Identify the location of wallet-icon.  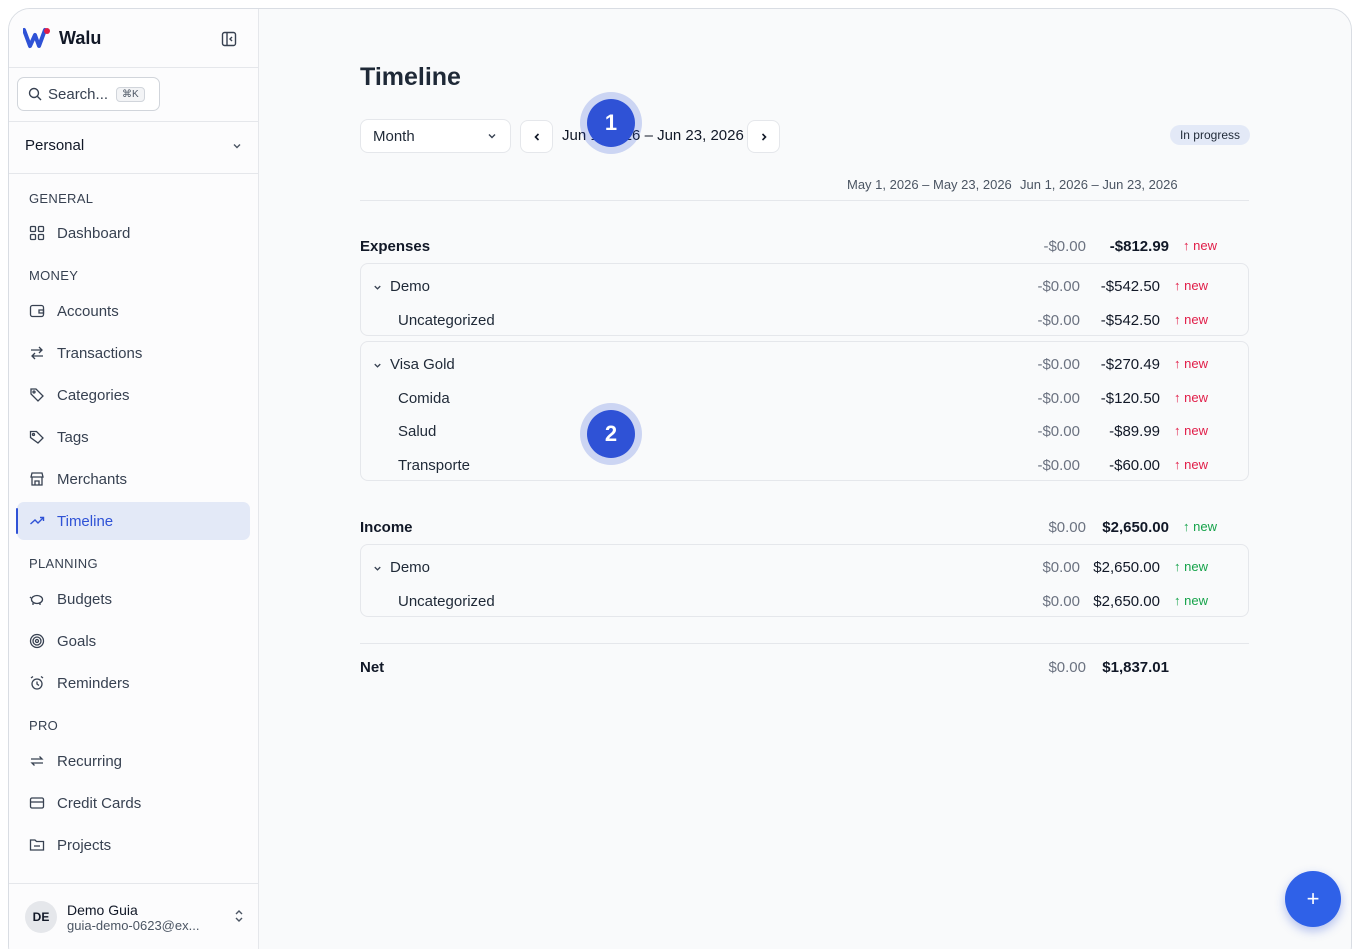
(37, 311).